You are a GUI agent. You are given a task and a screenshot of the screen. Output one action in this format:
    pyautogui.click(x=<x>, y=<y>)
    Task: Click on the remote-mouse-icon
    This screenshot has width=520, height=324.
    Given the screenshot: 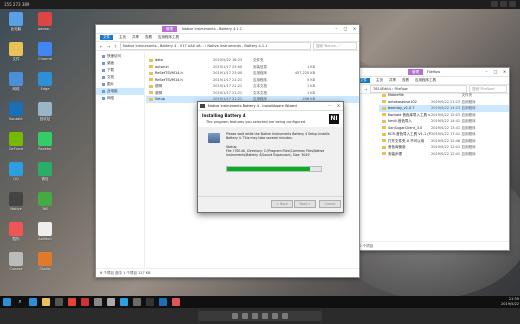 What is the action you would take?
    pyautogui.click(x=245, y=316)
    